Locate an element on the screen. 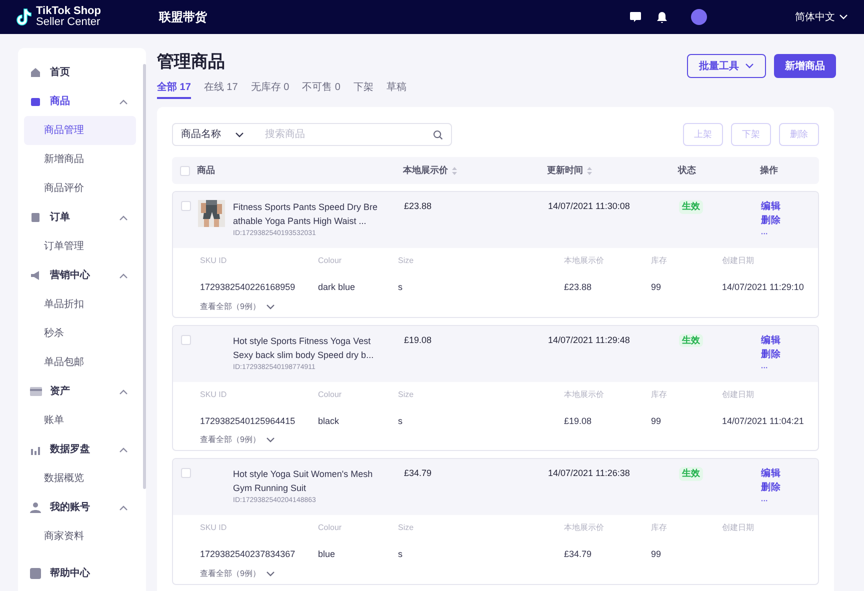 This screenshot has height=591, width=864. filter-tab: 不可售 0 is located at coordinates (321, 89).